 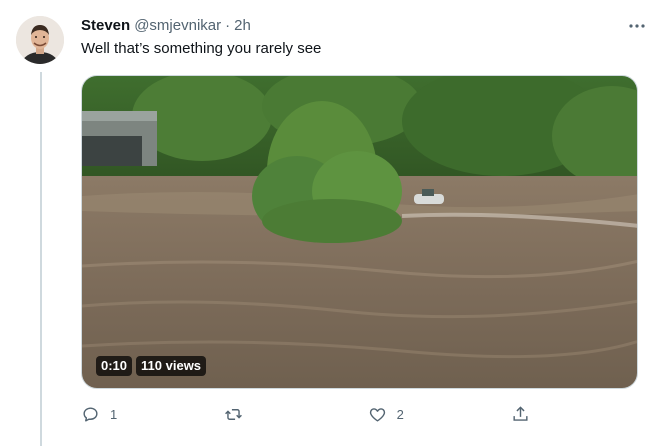 What do you see at coordinates (101, 414) in the screenshot?
I see `reply-button: 1` at bounding box center [101, 414].